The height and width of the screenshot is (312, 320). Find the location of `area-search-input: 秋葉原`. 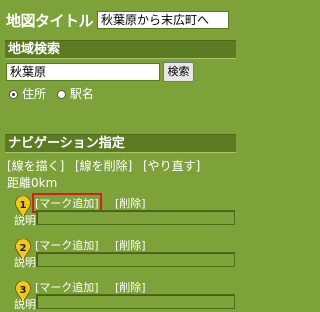

area-search-input: 秋葉原 is located at coordinates (83, 72).